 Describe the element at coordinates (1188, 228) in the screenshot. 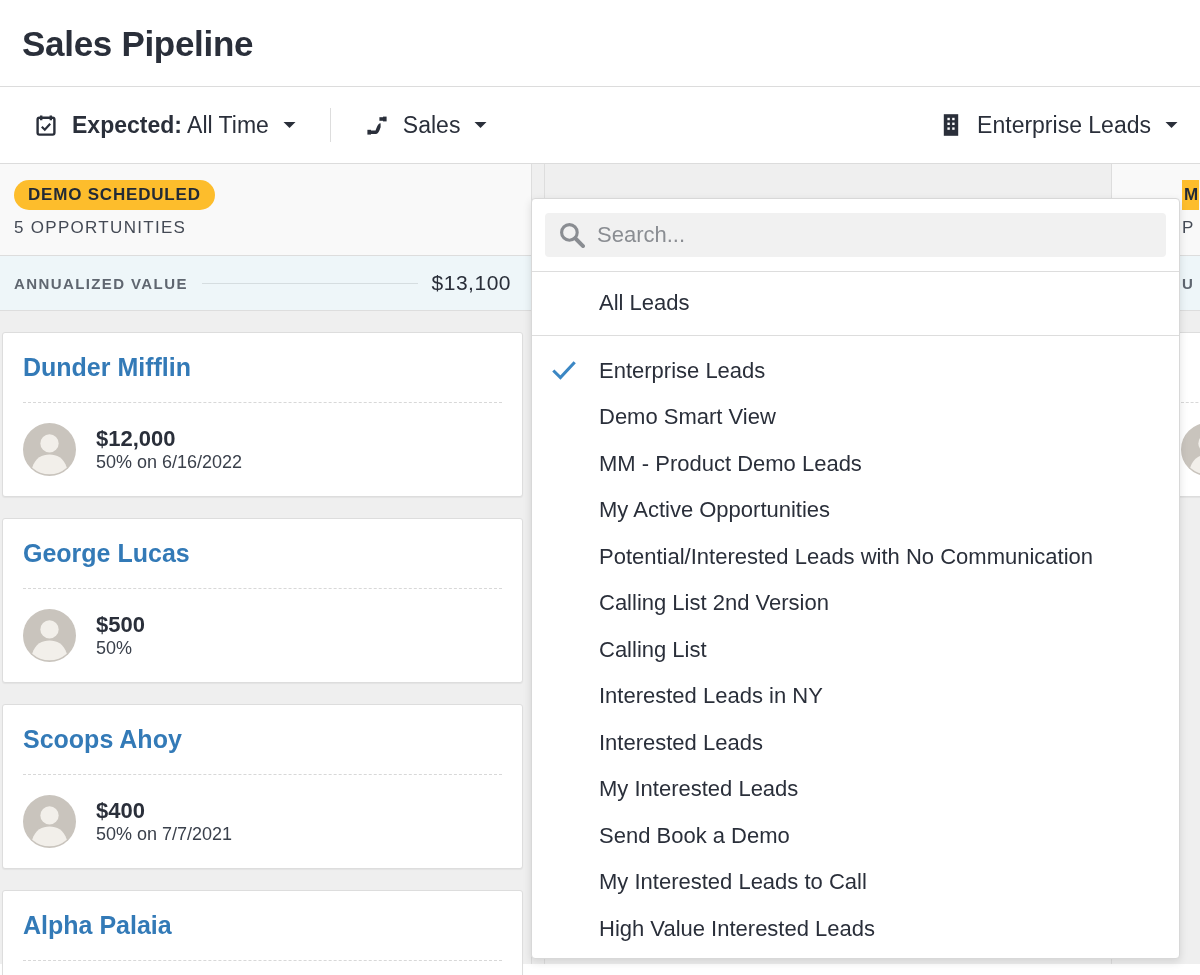

I see `opportunity-count: P` at that location.